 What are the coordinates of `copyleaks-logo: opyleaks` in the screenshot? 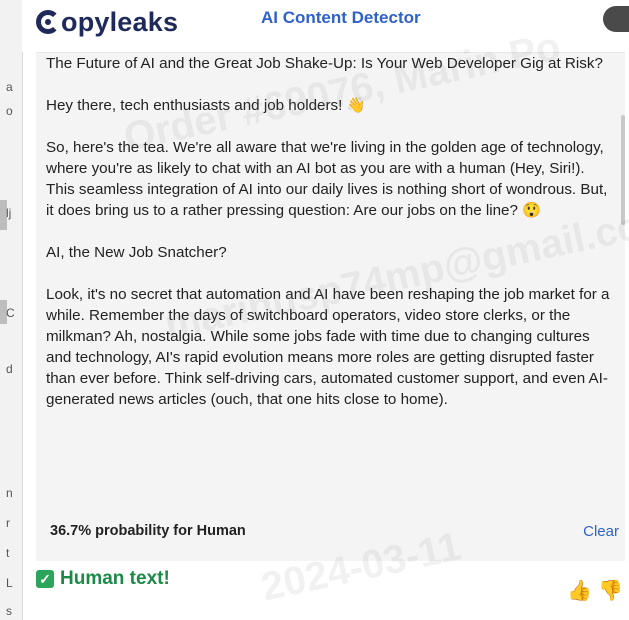 It's located at (107, 22).